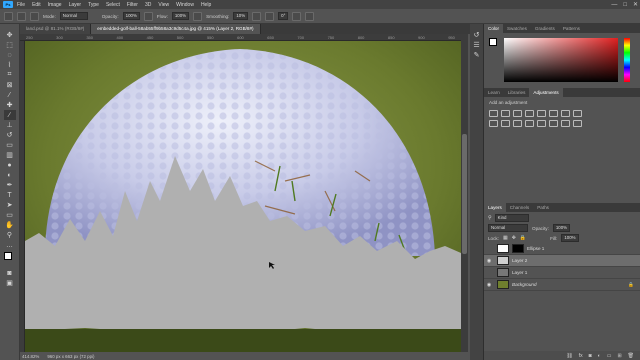 Image resolution: width=640 pixels, height=360 pixels. I want to click on frame-tool-icon: ⊠, so click(10, 85).